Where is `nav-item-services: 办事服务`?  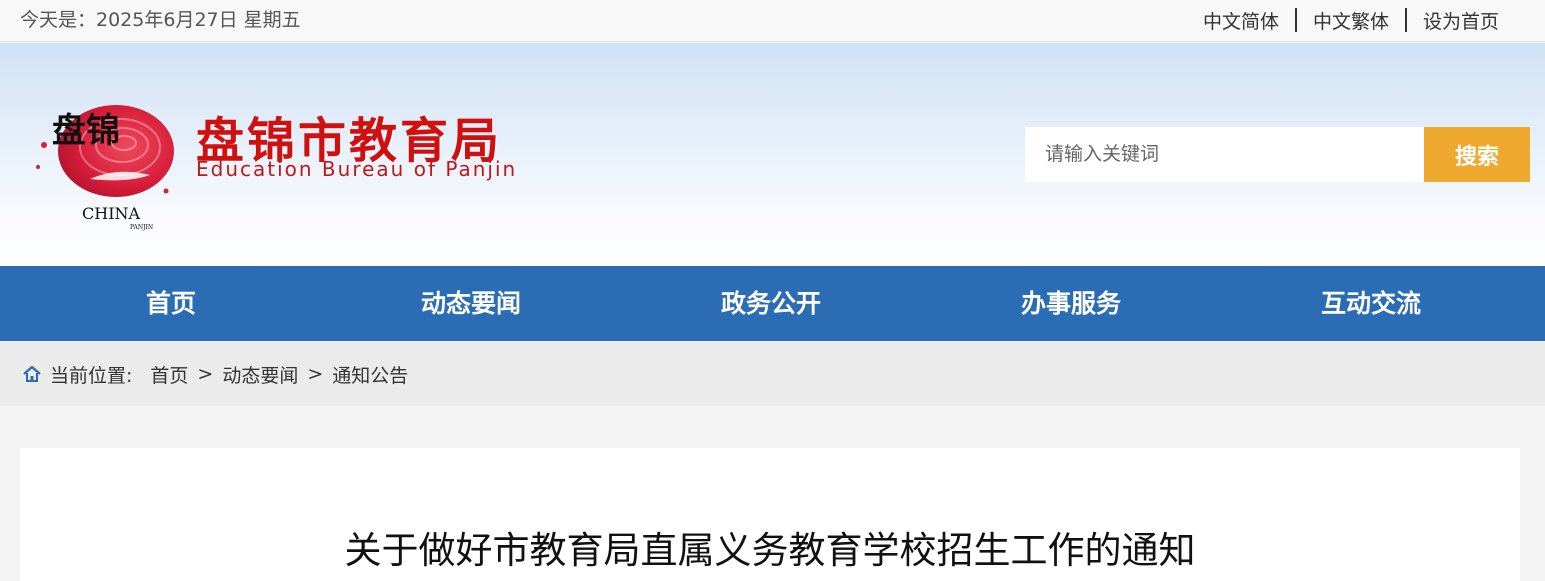 nav-item-services: 办事服务 is located at coordinates (1071, 303).